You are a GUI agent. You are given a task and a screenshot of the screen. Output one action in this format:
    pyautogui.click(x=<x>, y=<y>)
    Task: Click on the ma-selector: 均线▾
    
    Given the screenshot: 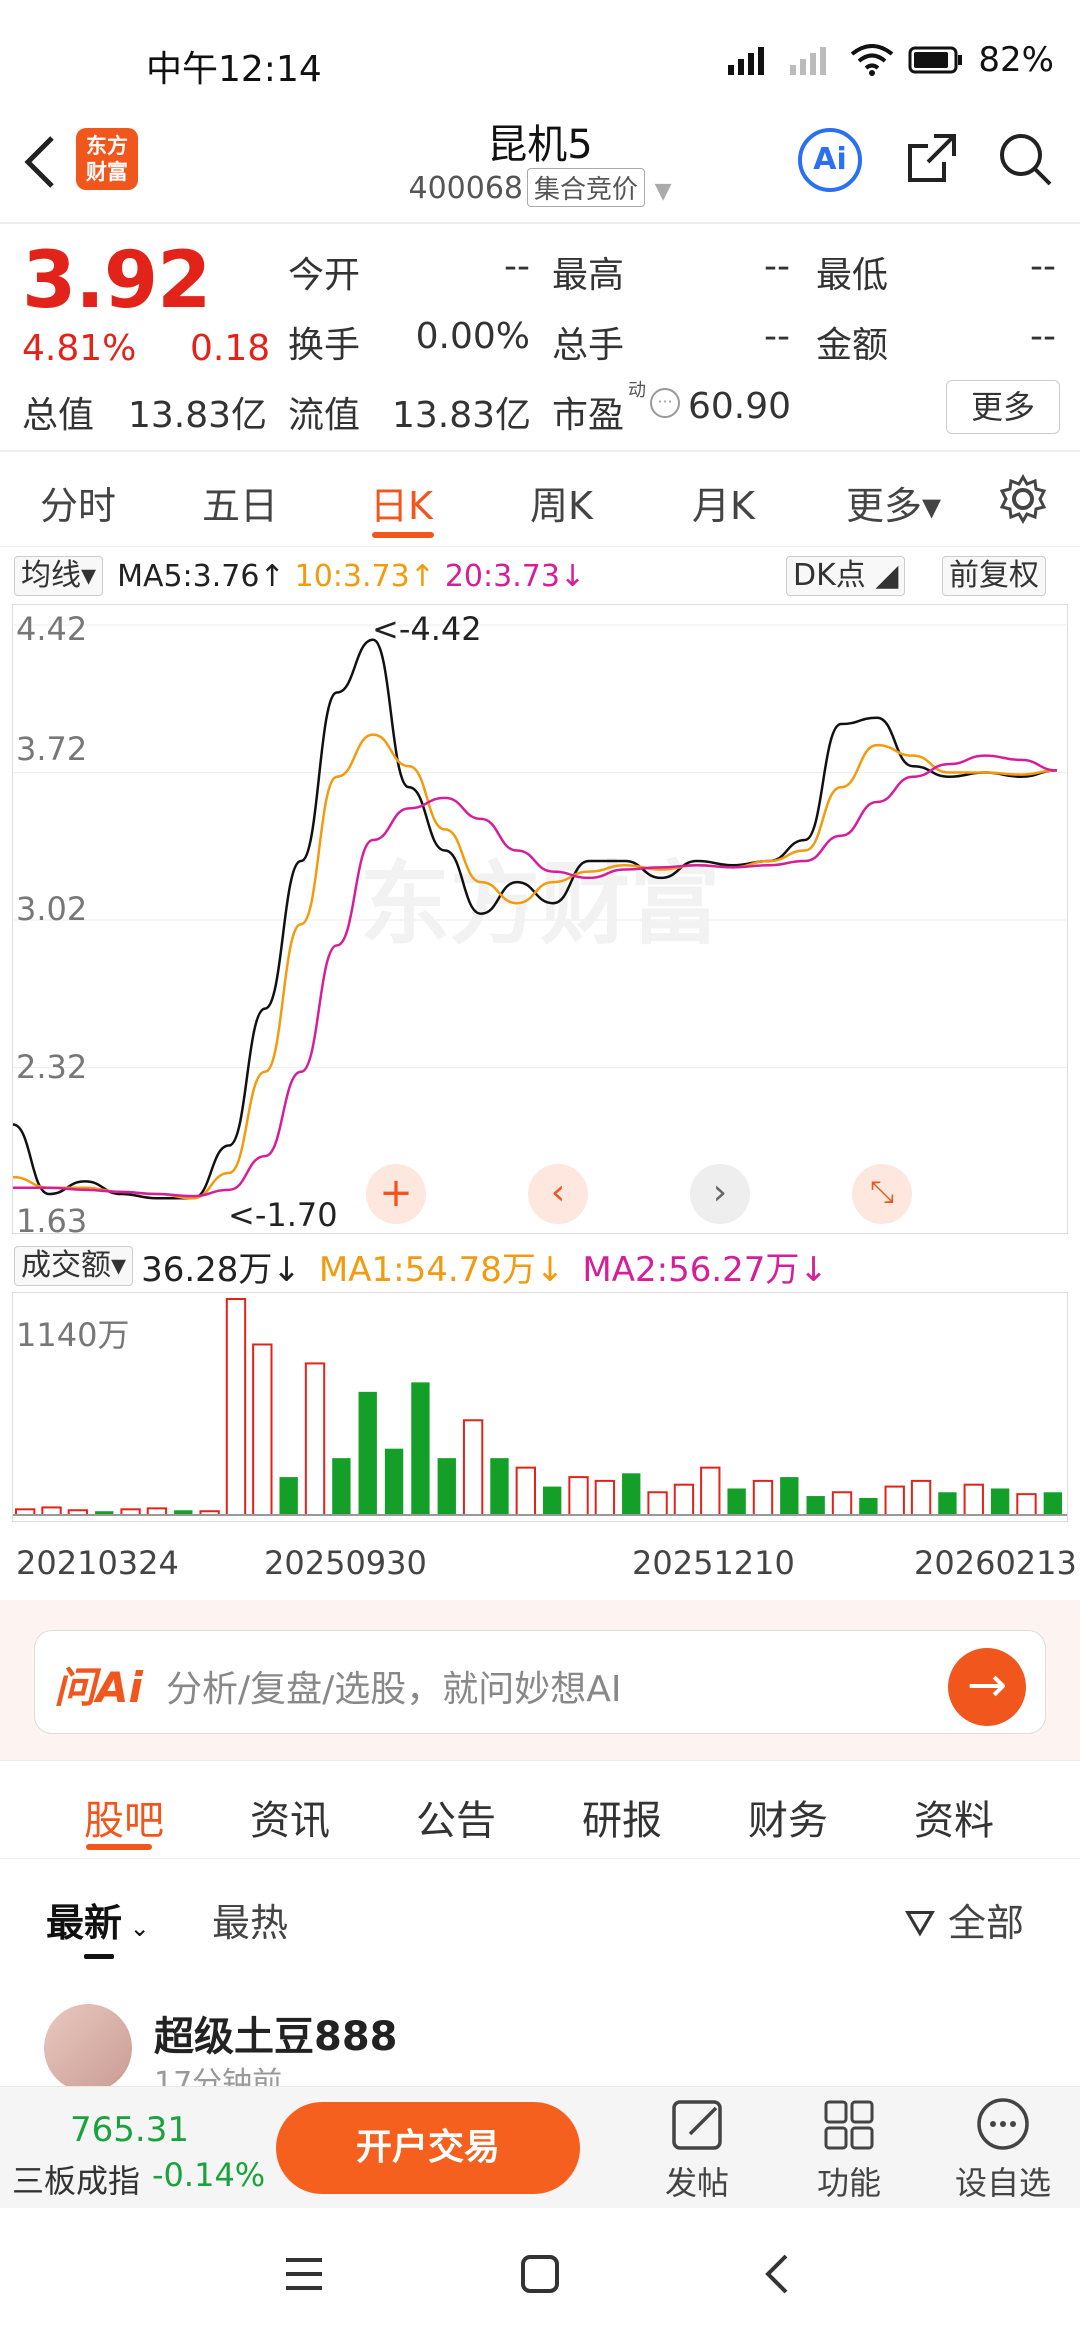 What is the action you would take?
    pyautogui.click(x=59, y=576)
    